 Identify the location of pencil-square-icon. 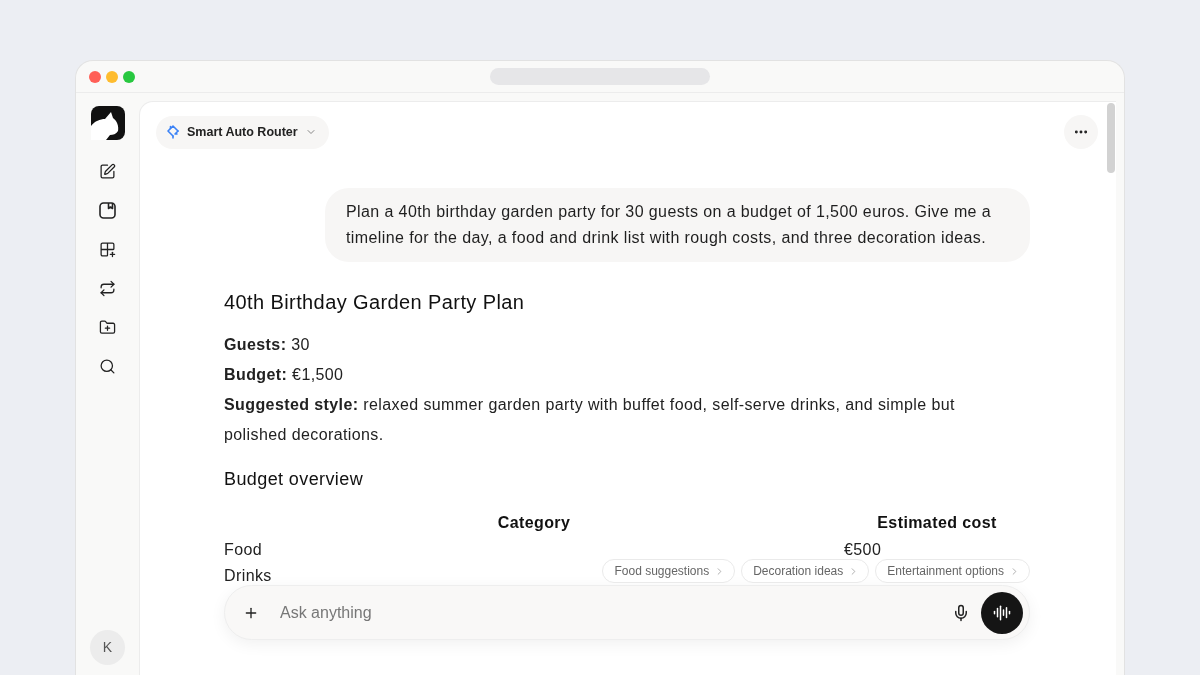
(107, 171).